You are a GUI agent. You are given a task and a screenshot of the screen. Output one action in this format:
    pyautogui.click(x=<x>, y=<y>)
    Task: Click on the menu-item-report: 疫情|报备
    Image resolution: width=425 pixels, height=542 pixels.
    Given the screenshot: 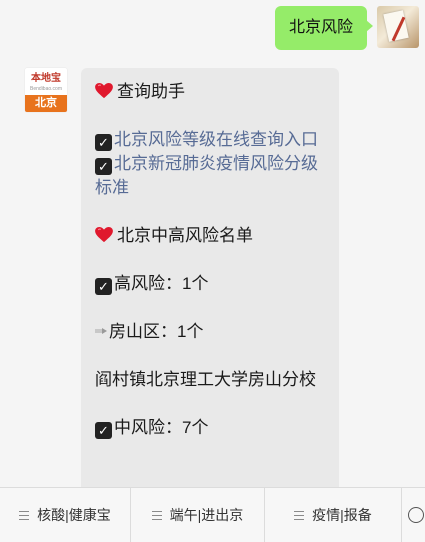 What is the action you would take?
    pyautogui.click(x=333, y=515)
    